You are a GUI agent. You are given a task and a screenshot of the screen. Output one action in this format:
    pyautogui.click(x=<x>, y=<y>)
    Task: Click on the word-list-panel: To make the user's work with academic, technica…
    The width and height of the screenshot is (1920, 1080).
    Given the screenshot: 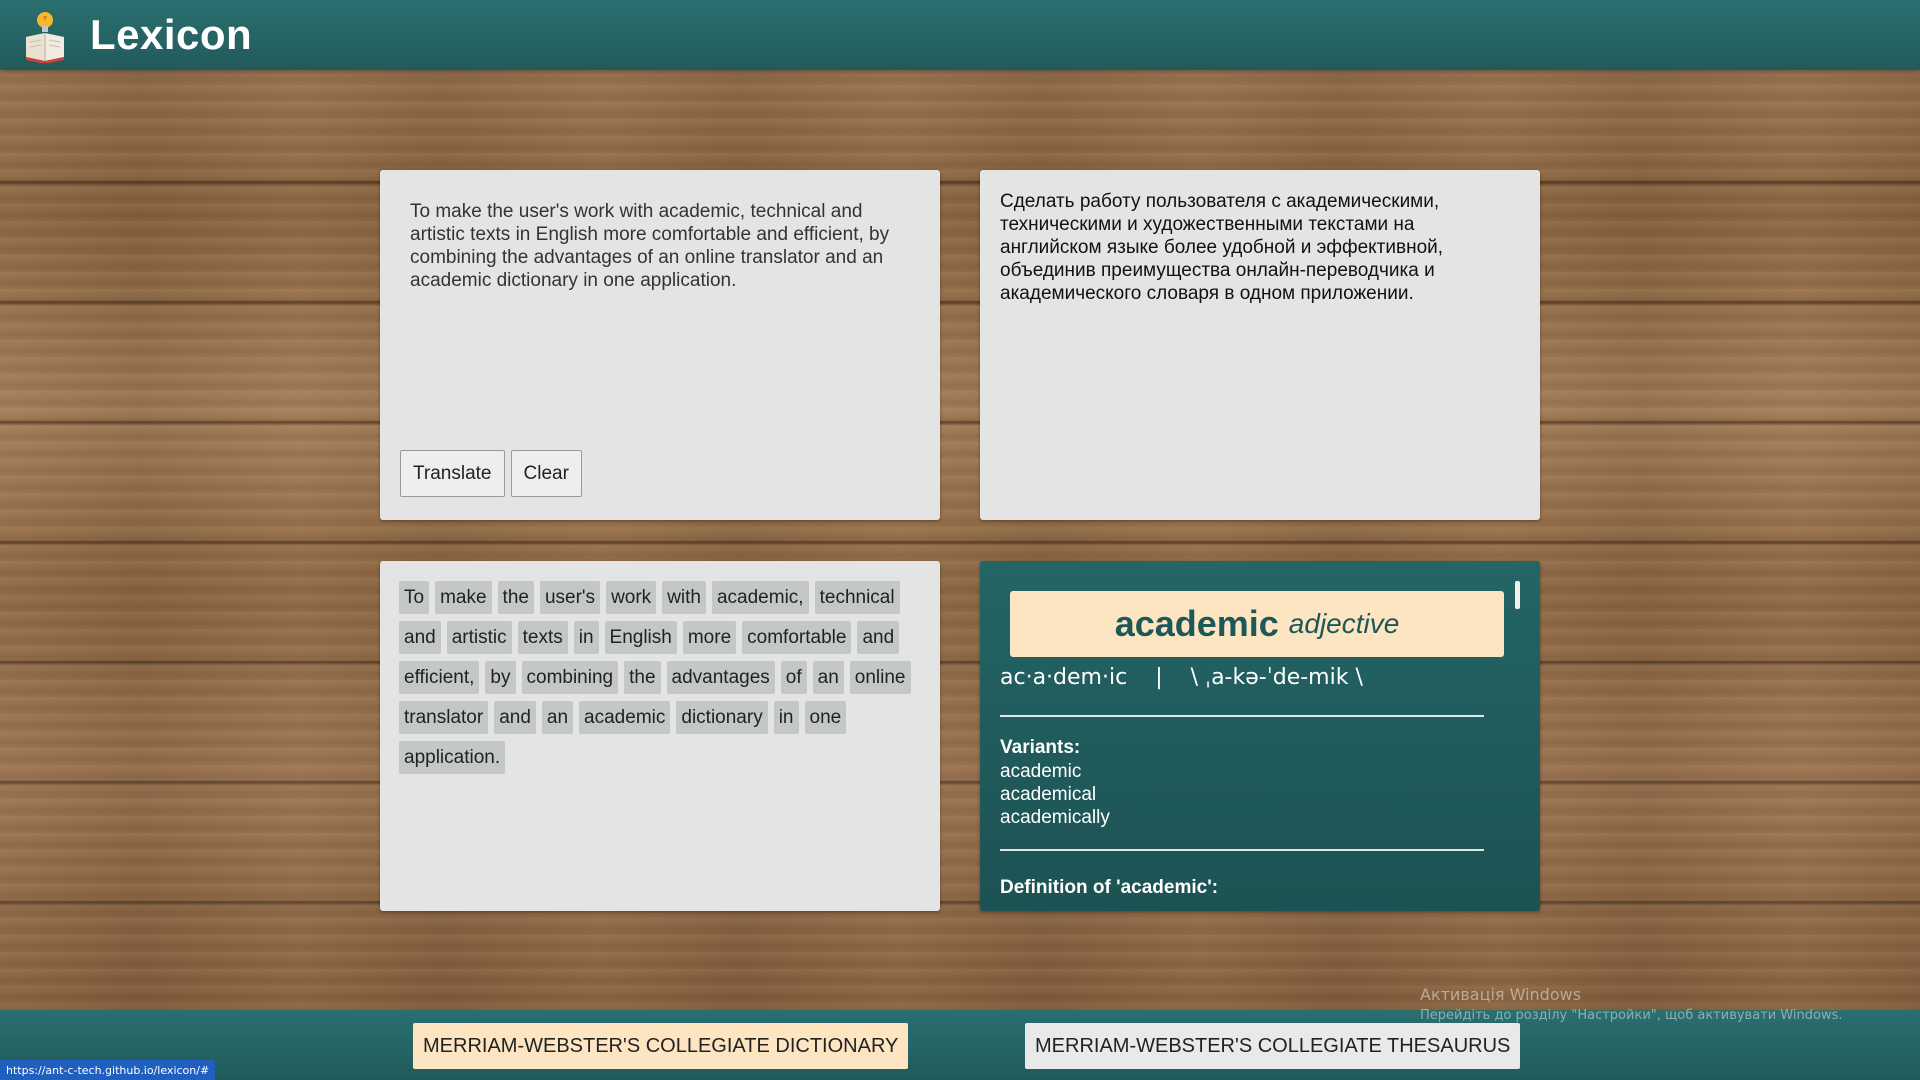 What is the action you would take?
    pyautogui.click(x=660, y=736)
    